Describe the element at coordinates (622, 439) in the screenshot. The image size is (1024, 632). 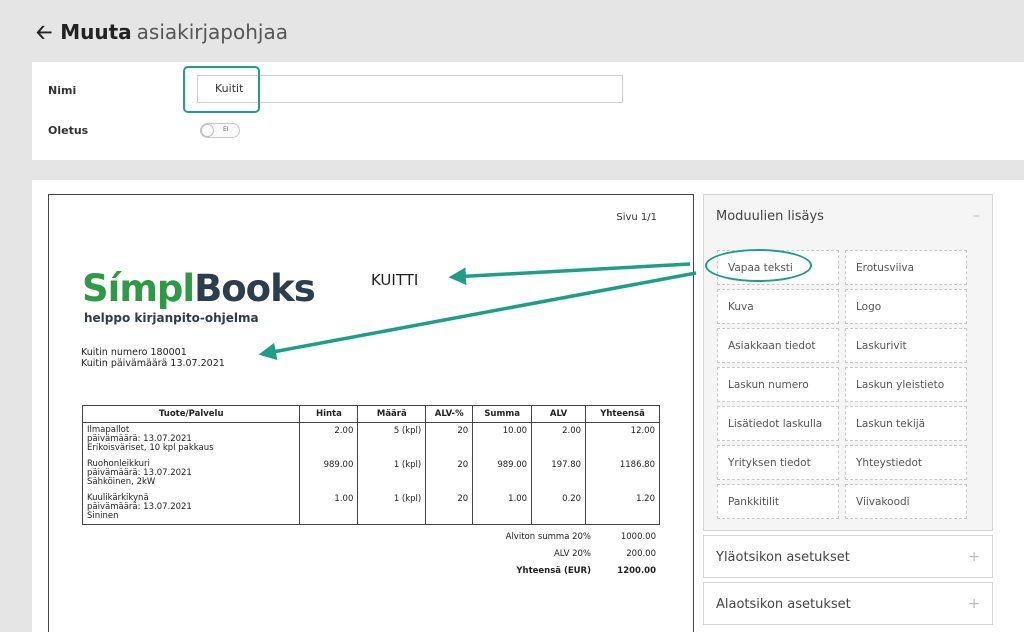
I see `total-cell: 12.00` at that location.